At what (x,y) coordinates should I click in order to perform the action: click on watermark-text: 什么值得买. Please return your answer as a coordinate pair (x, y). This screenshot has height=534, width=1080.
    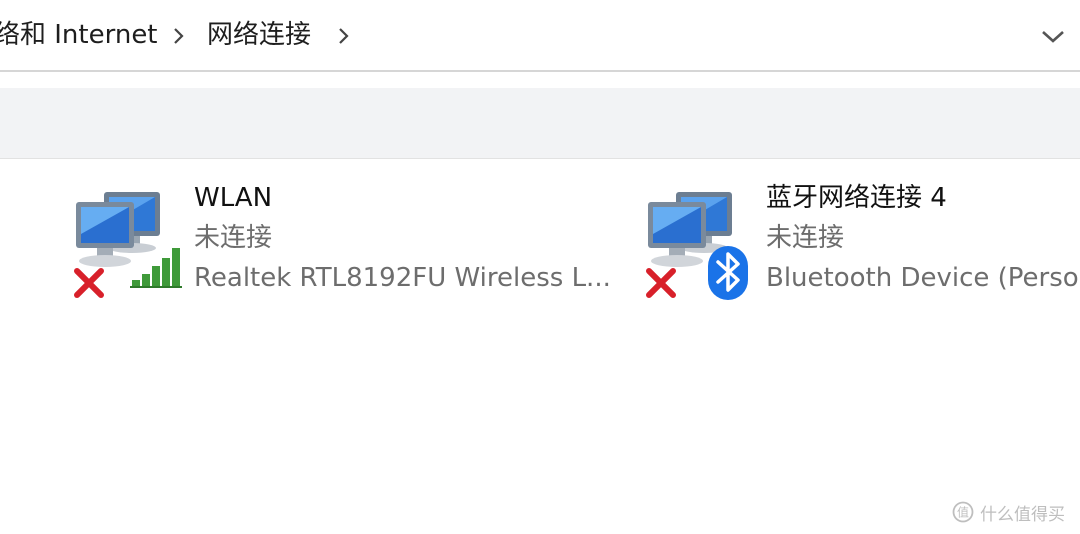
    Looking at the image, I should click on (1022, 514).